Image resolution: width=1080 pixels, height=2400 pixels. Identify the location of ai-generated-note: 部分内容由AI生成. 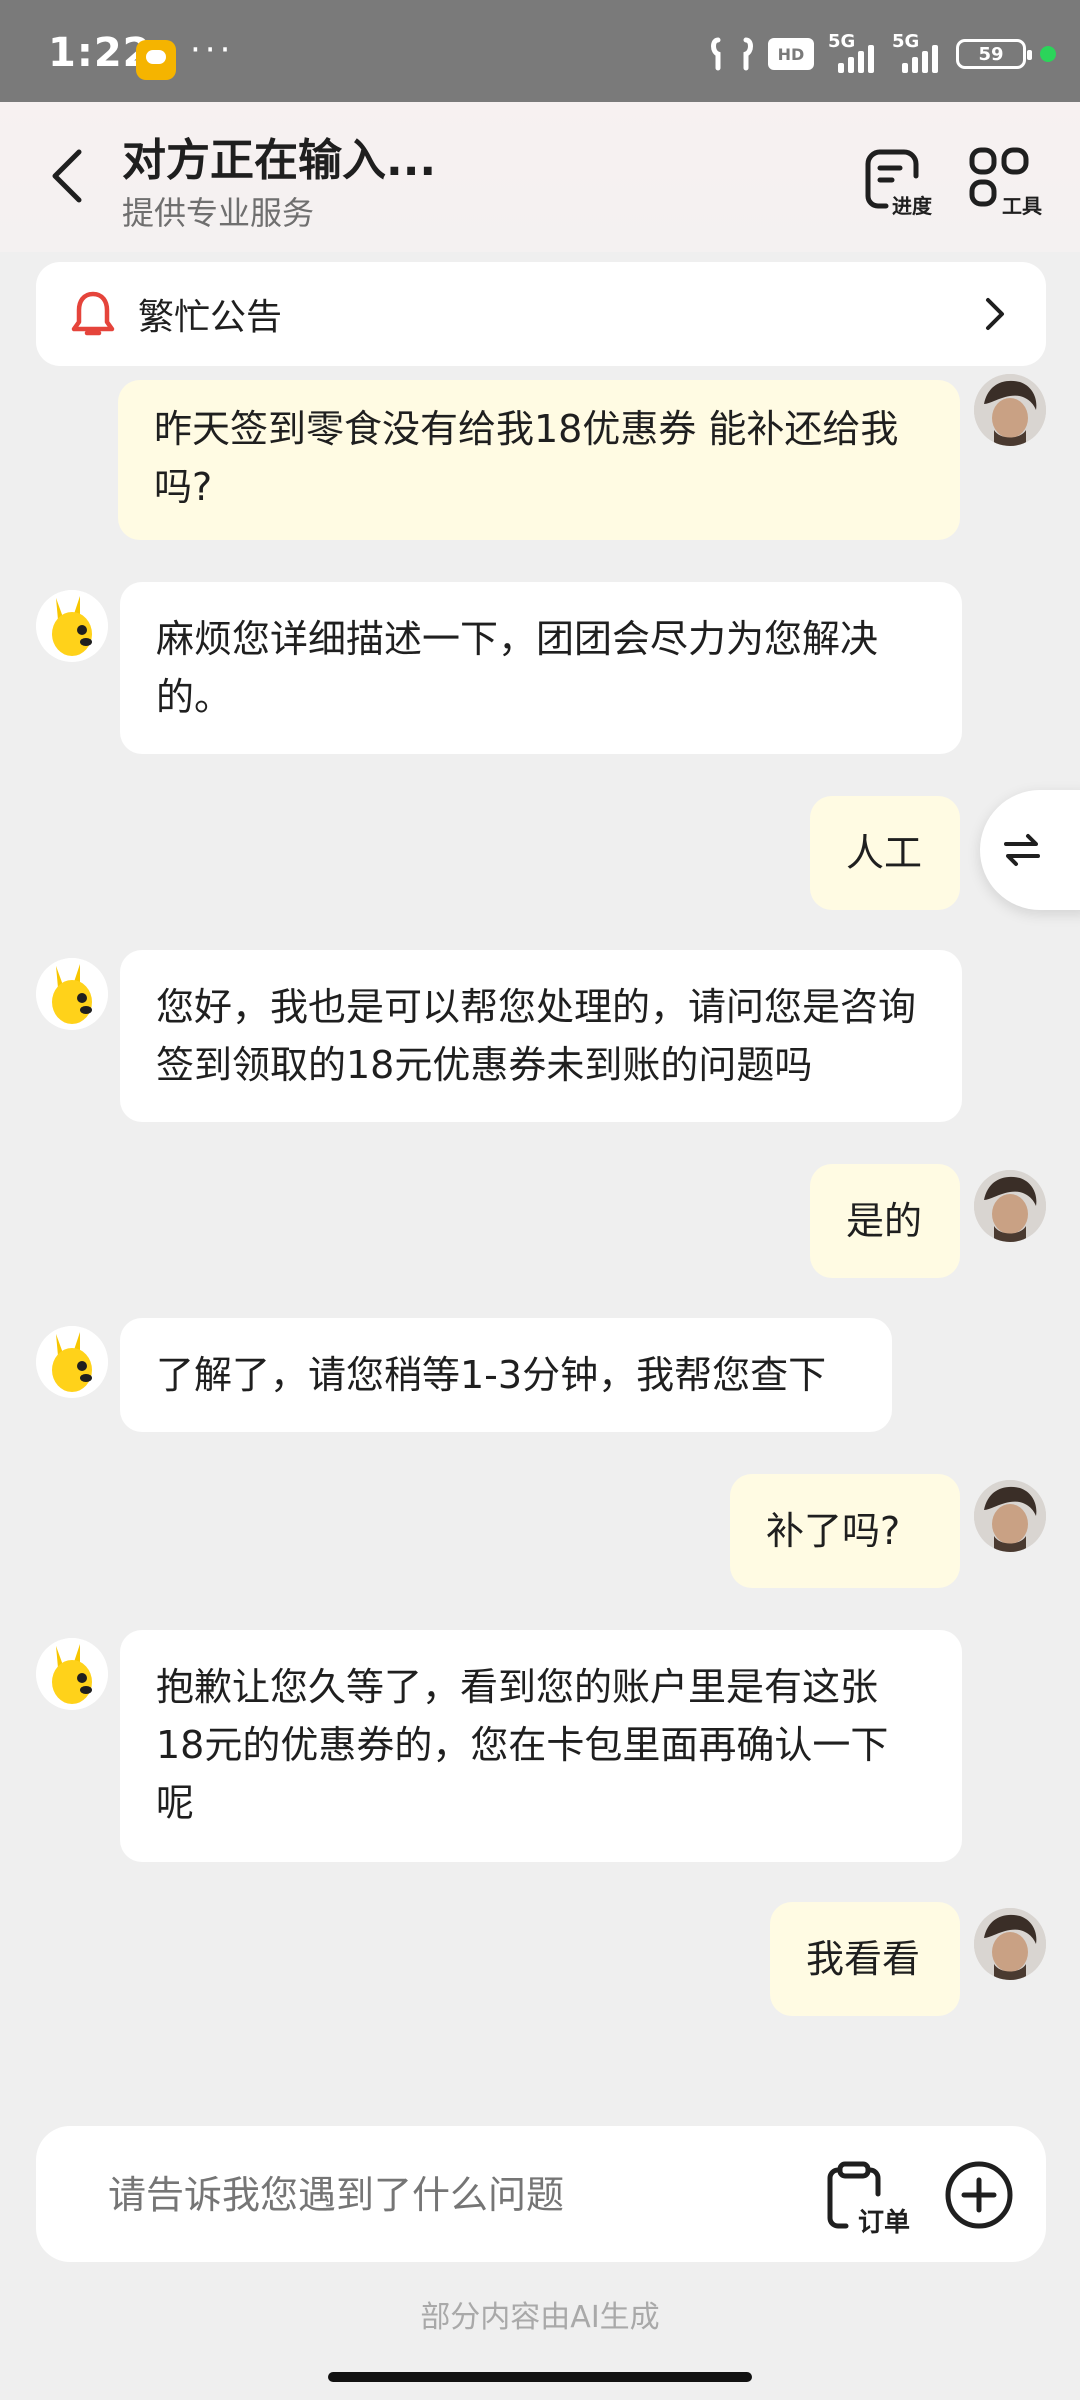
(540, 2317).